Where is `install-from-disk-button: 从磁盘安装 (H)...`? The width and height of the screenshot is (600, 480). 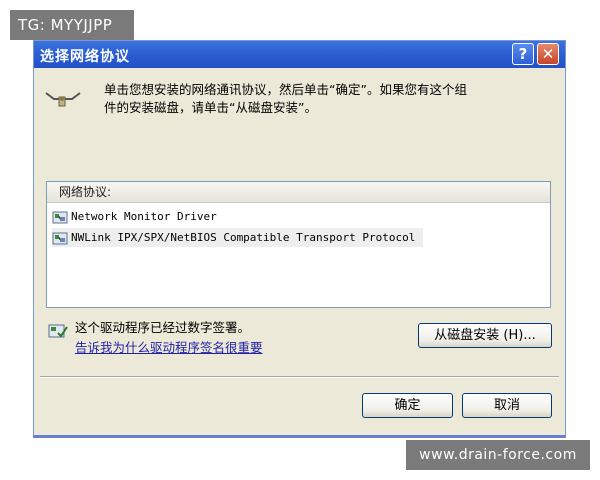
install-from-disk-button: 从磁盘安装 (H)... is located at coordinates (485, 335).